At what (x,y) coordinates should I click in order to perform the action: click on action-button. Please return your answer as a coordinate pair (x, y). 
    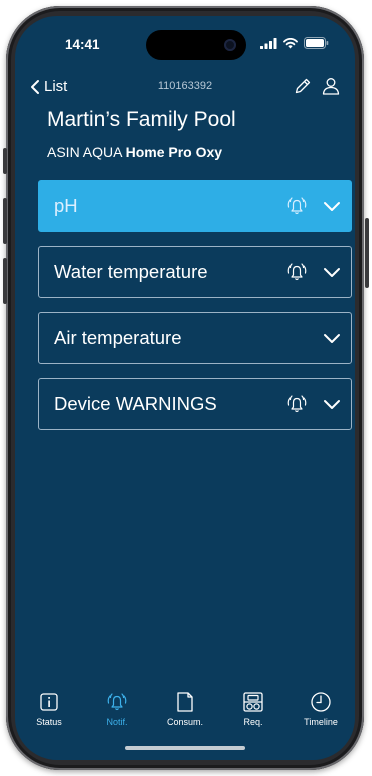
    Looking at the image, I should click on (5, 161).